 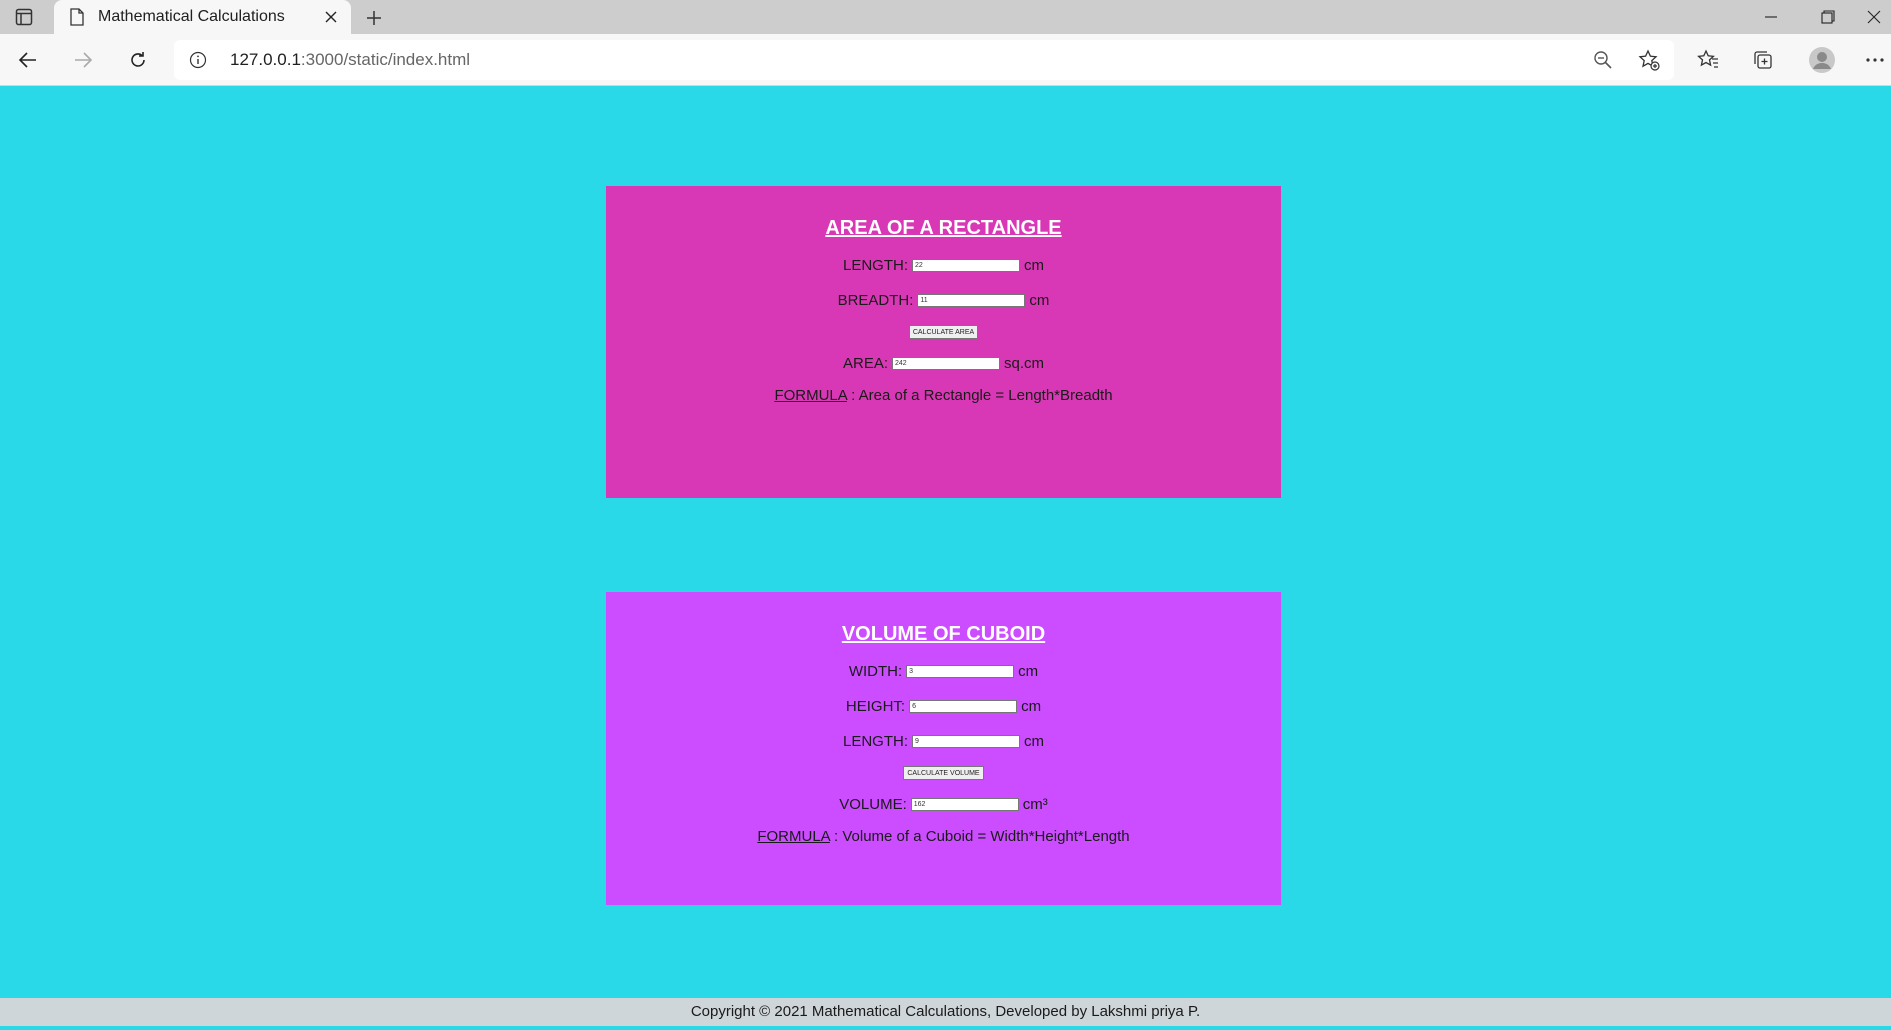 I want to click on add-favorite-icon, so click(x=1649, y=60).